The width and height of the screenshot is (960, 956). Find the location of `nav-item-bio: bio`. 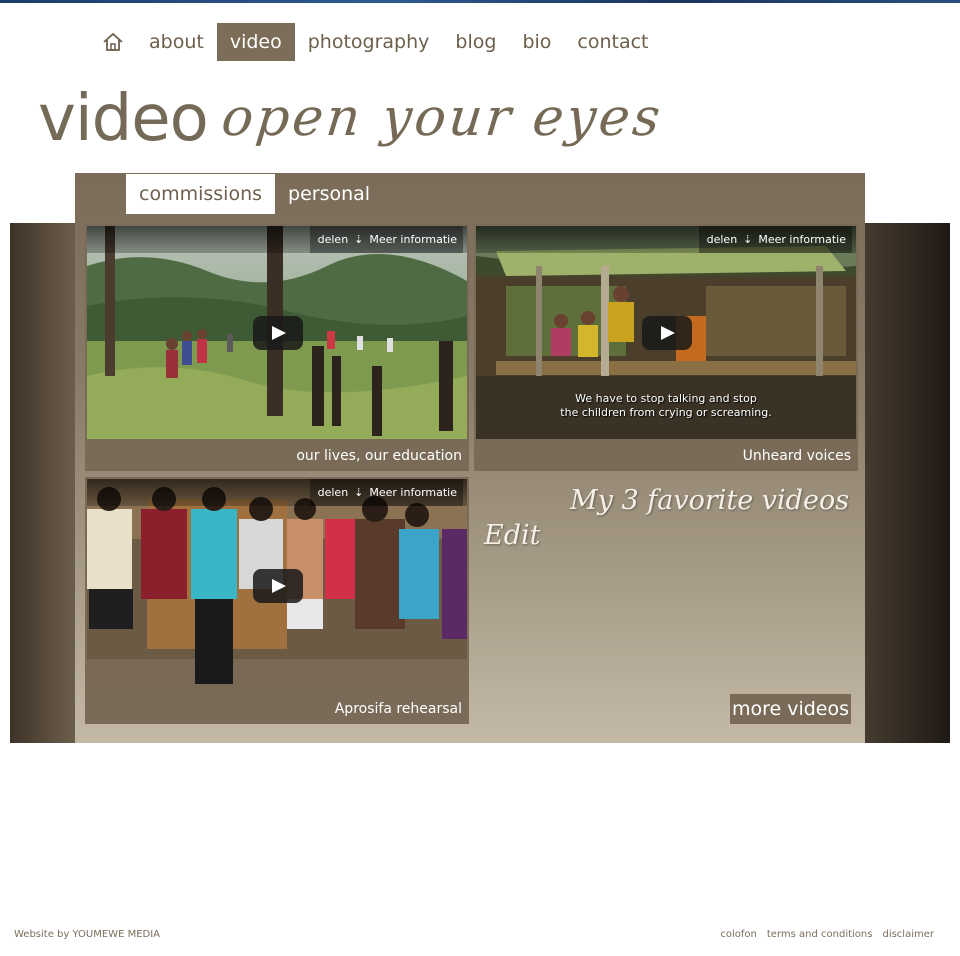

nav-item-bio: bio is located at coordinates (536, 42).